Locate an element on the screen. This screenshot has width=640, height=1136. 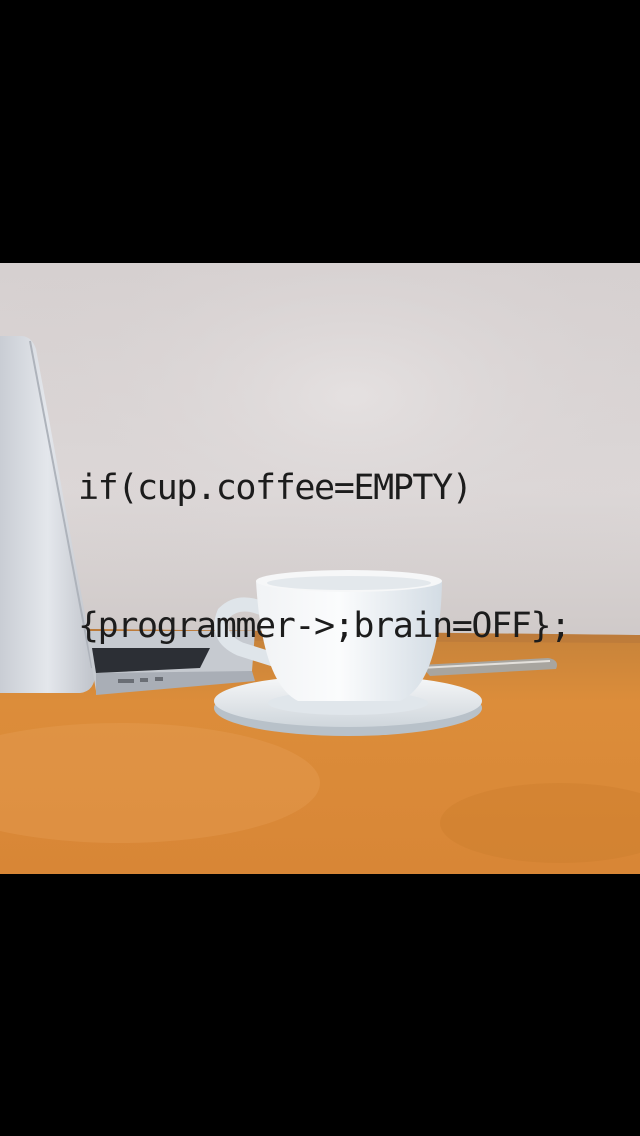
code-line-2: {programmer->;brain=OFF}; is located at coordinates (324, 626).